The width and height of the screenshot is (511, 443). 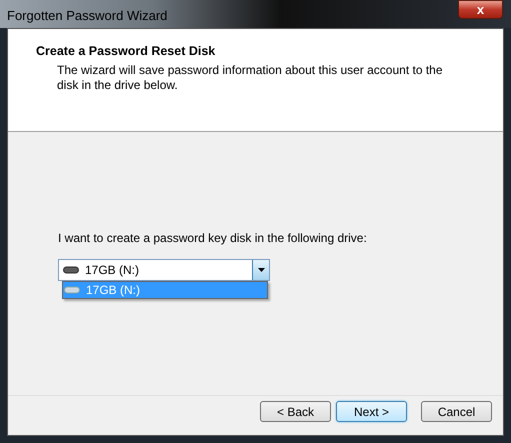 I want to click on caret-icon, so click(x=261, y=270).